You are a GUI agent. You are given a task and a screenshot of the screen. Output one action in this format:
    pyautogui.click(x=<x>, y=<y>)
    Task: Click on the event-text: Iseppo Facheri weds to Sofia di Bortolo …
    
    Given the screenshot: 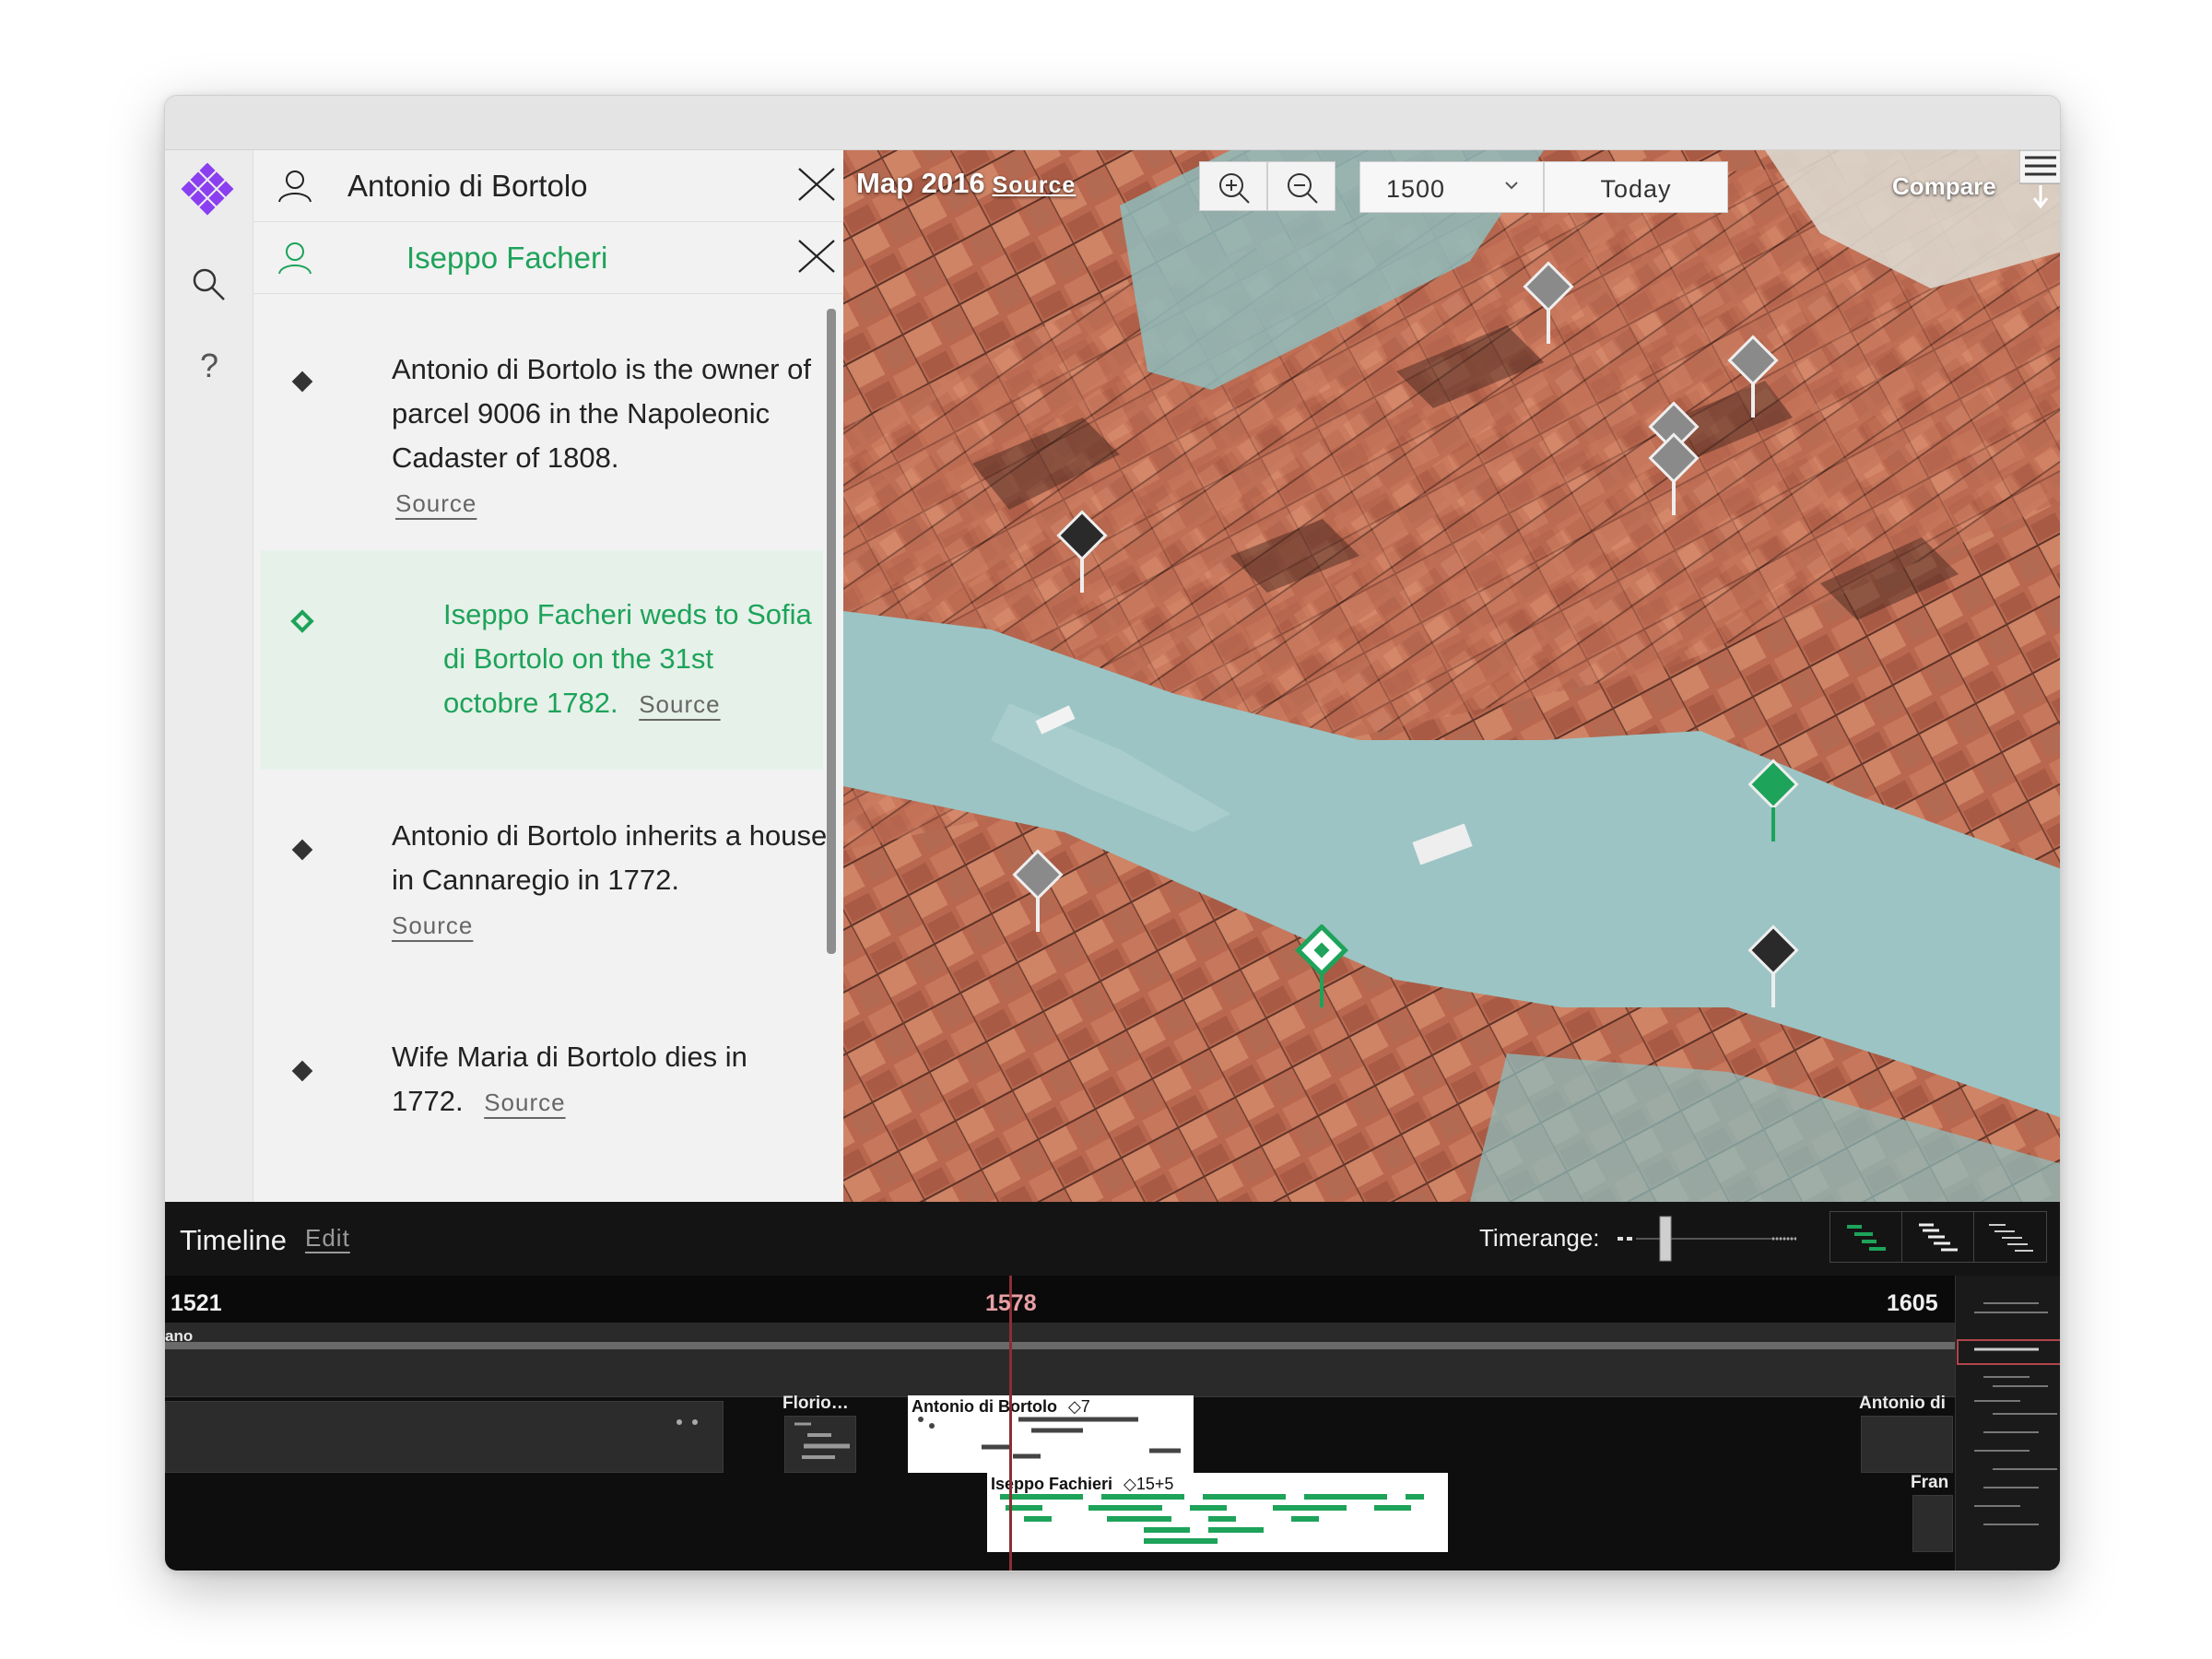 What is the action you would take?
    pyautogui.click(x=627, y=658)
    